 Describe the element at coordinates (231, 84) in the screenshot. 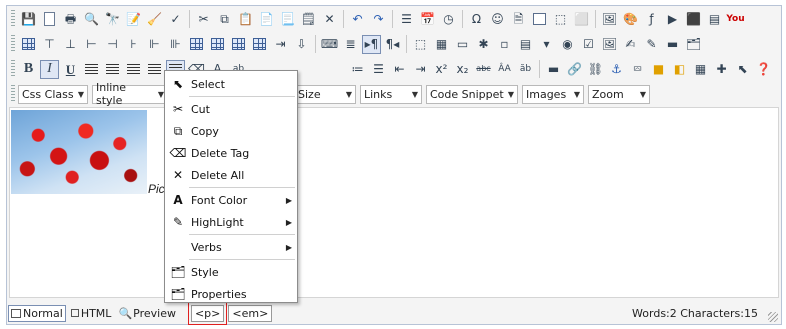

I see `menu-item-select: ⬉ Select` at that location.